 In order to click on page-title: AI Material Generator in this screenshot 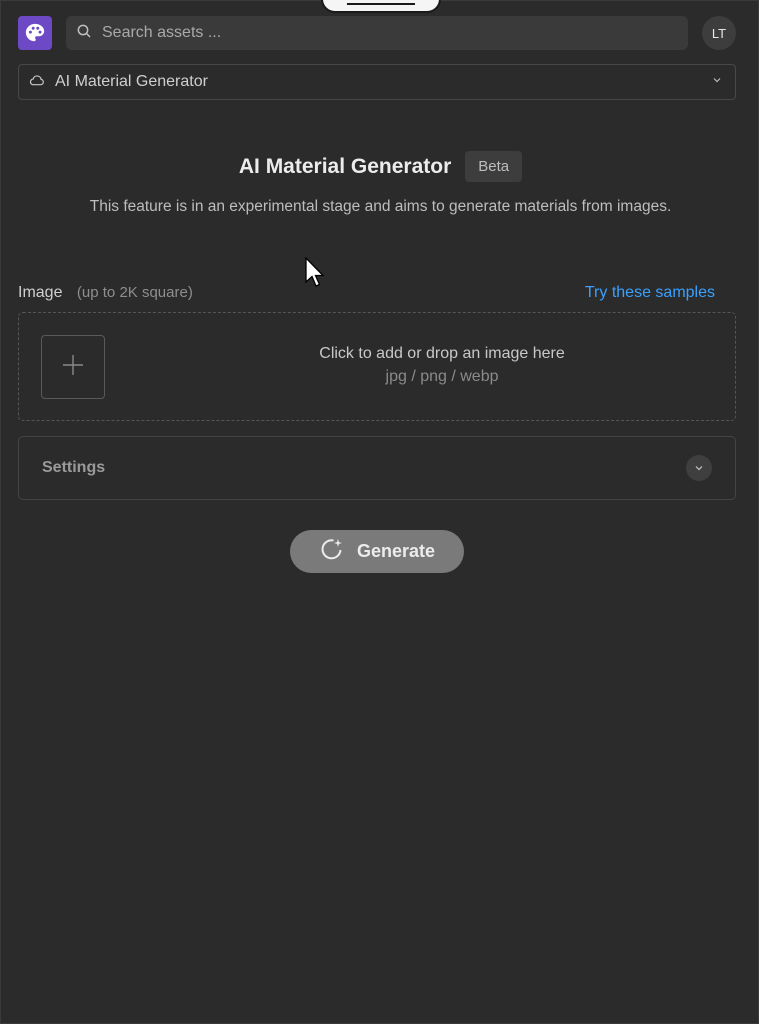, I will do `click(345, 166)`.